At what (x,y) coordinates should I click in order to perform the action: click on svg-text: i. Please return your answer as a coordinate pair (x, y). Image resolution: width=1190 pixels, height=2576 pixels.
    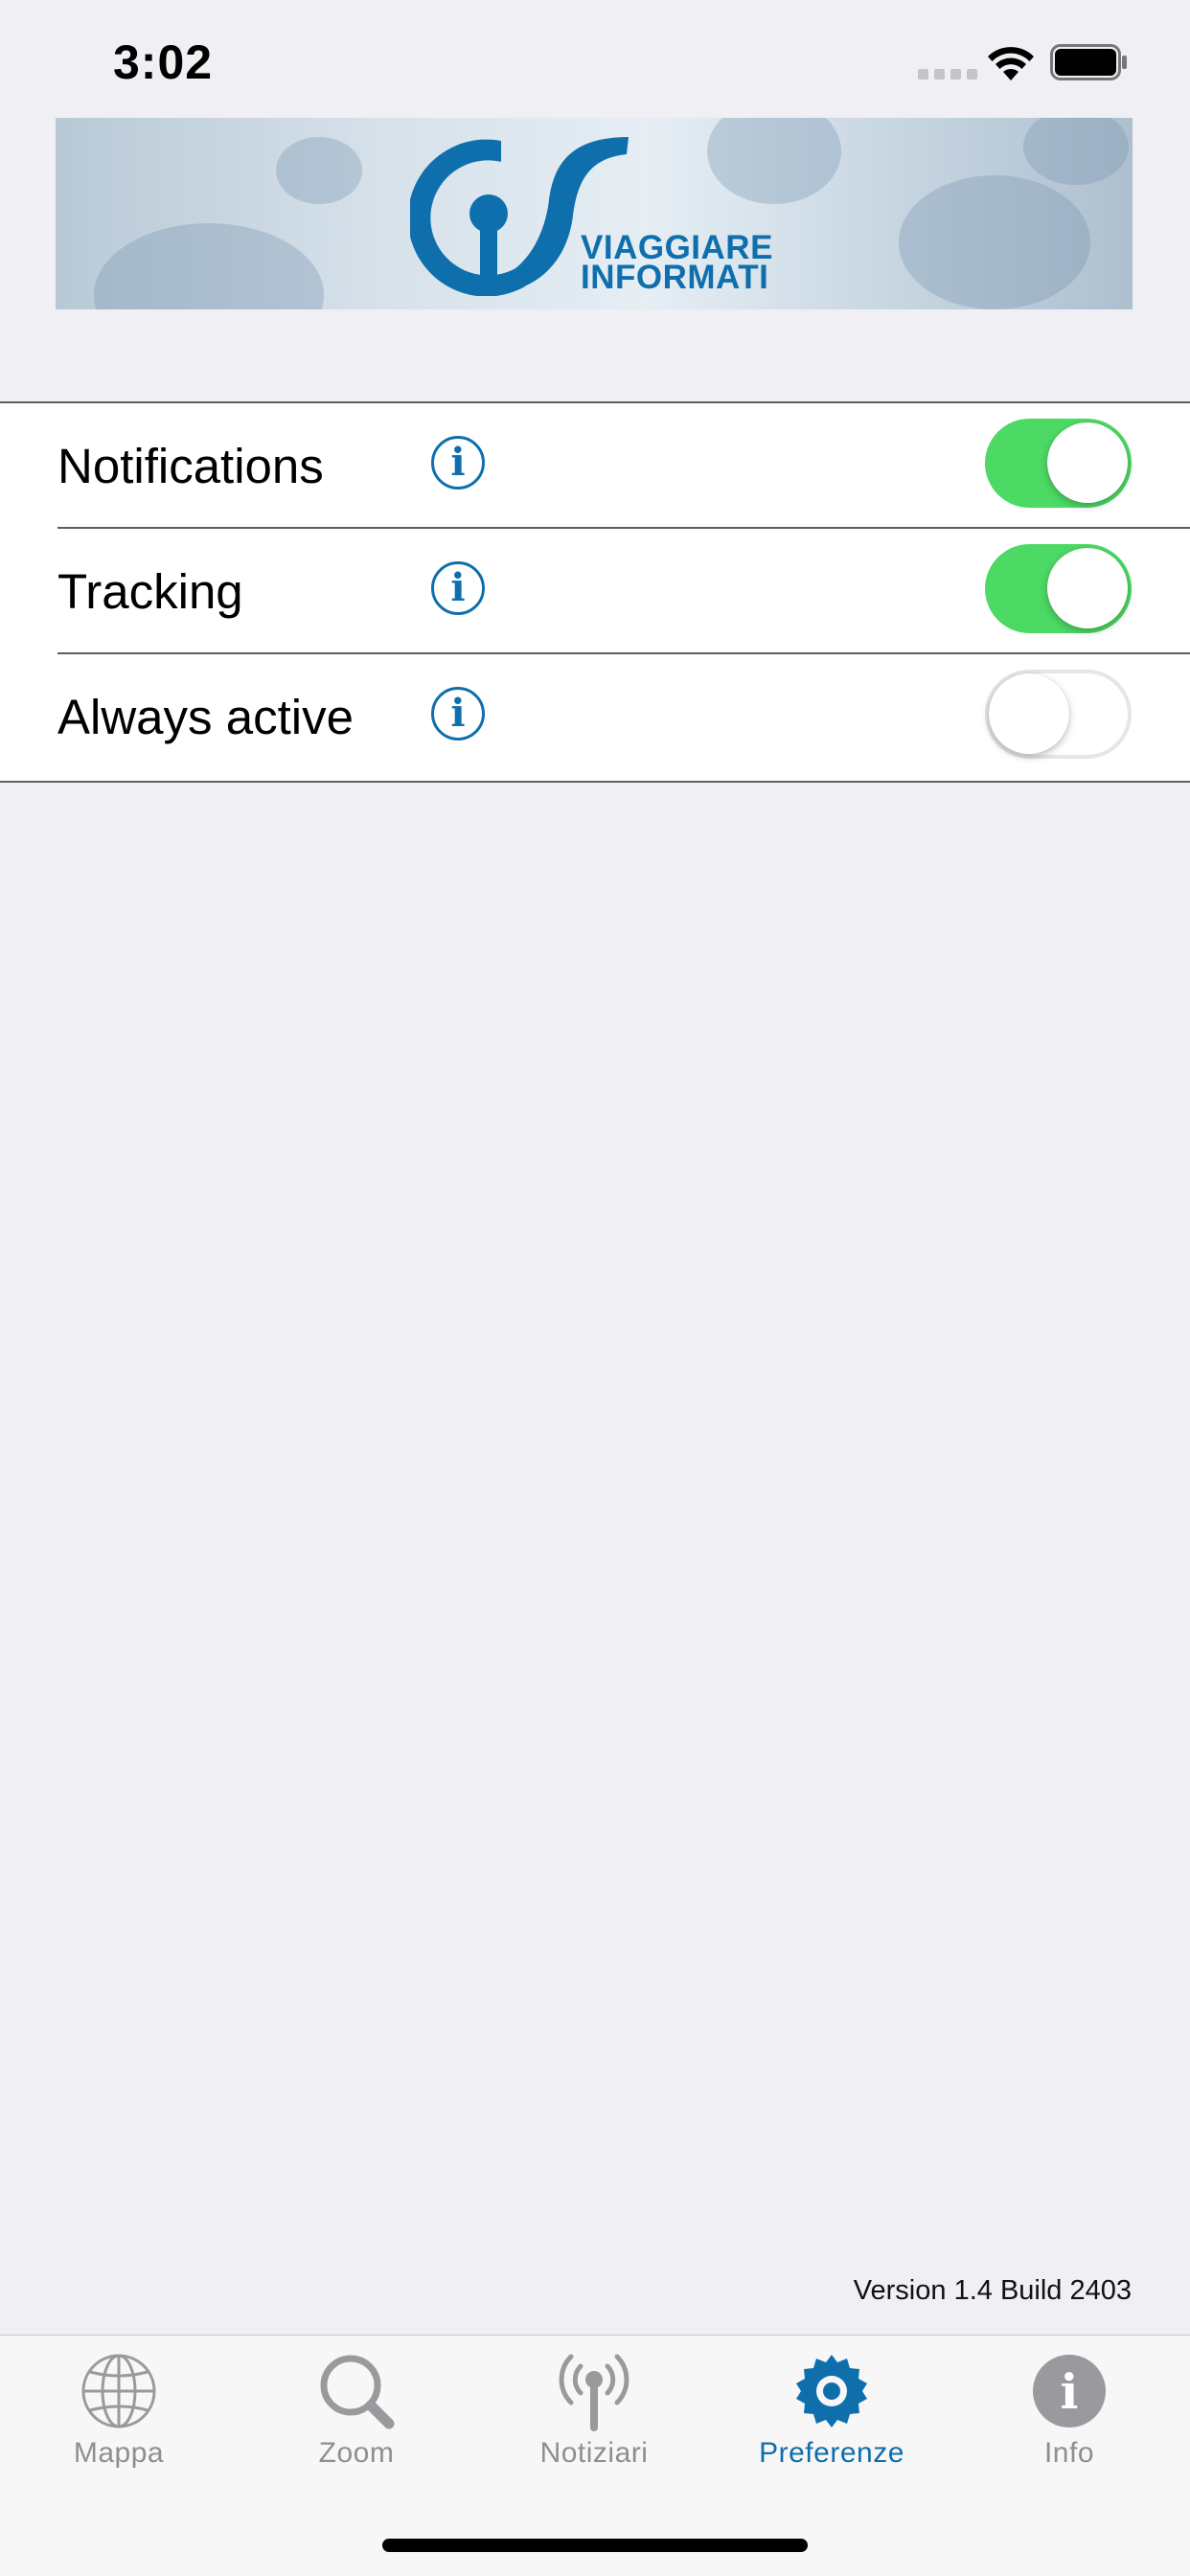
    Looking at the image, I should click on (1070, 2391).